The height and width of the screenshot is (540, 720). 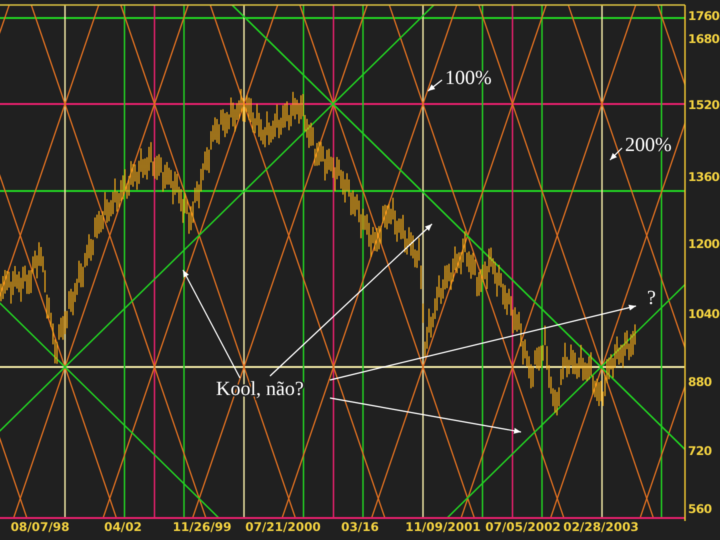 I want to click on x-axis-label: 03/16, so click(x=360, y=527).